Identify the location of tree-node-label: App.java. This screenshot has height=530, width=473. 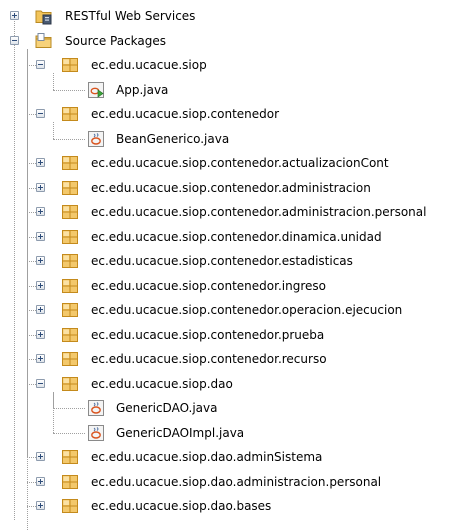
(142, 89).